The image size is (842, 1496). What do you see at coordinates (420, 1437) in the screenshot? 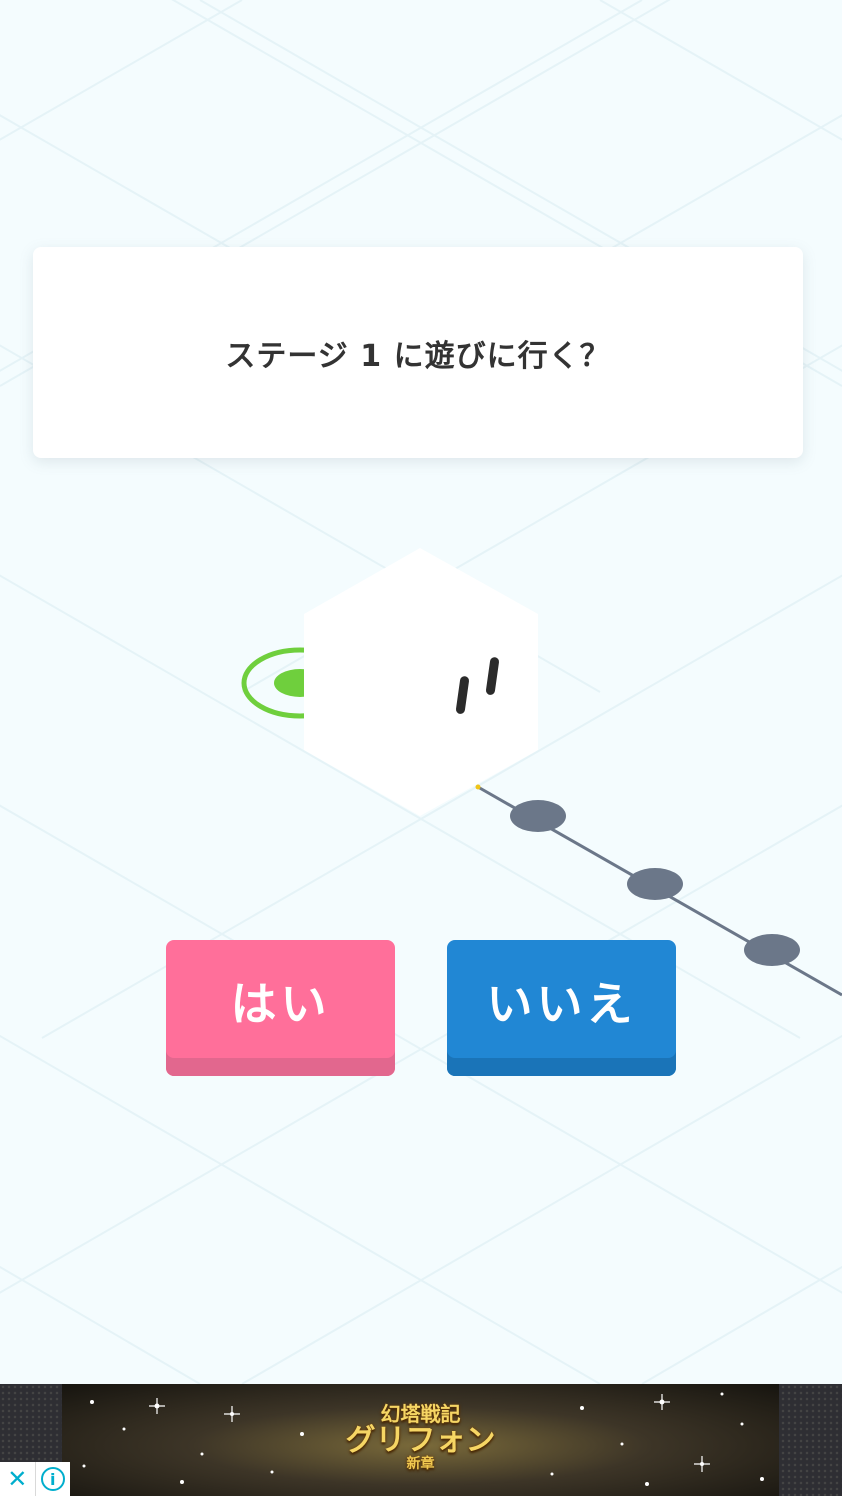
I see `ad-title: 幻塔戦記 グリフォン 新章` at bounding box center [420, 1437].